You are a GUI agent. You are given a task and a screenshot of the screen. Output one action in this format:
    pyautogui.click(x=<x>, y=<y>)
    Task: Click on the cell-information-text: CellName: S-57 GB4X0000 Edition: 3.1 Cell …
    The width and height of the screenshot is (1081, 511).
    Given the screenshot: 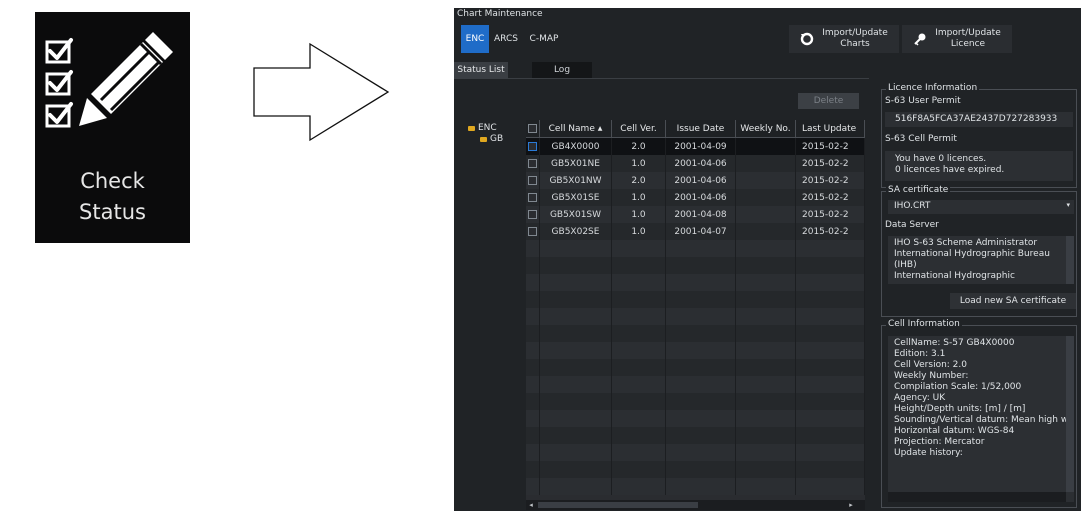 What is the action you would take?
    pyautogui.click(x=981, y=419)
    